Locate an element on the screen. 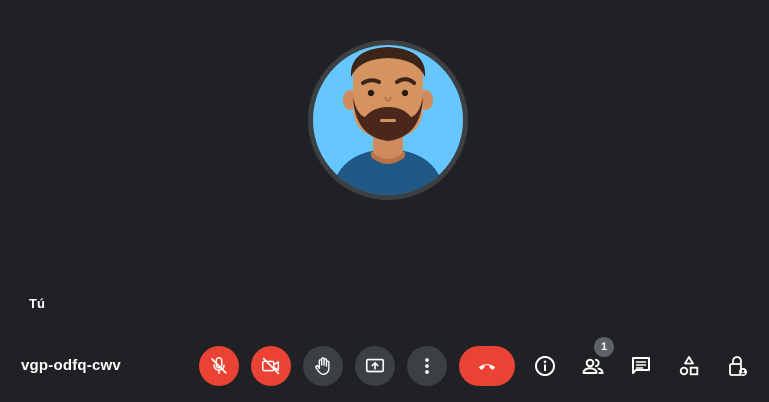 The image size is (769, 402). raise-hand-icon is located at coordinates (322, 366).